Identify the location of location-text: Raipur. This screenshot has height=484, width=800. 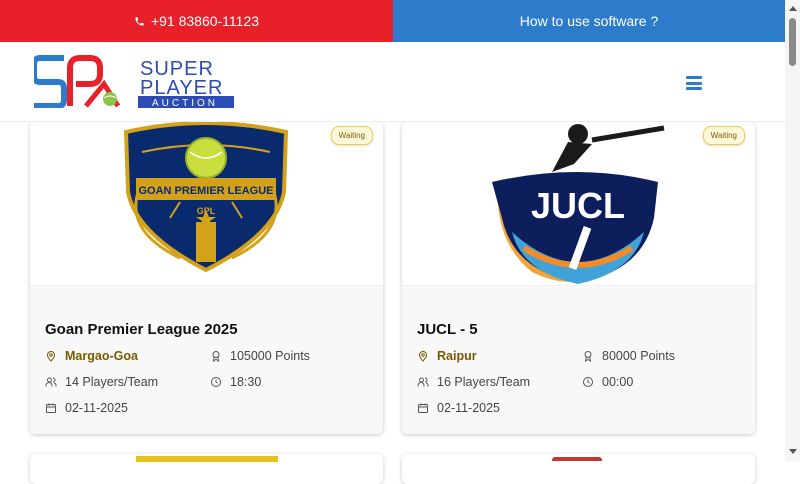
(457, 356).